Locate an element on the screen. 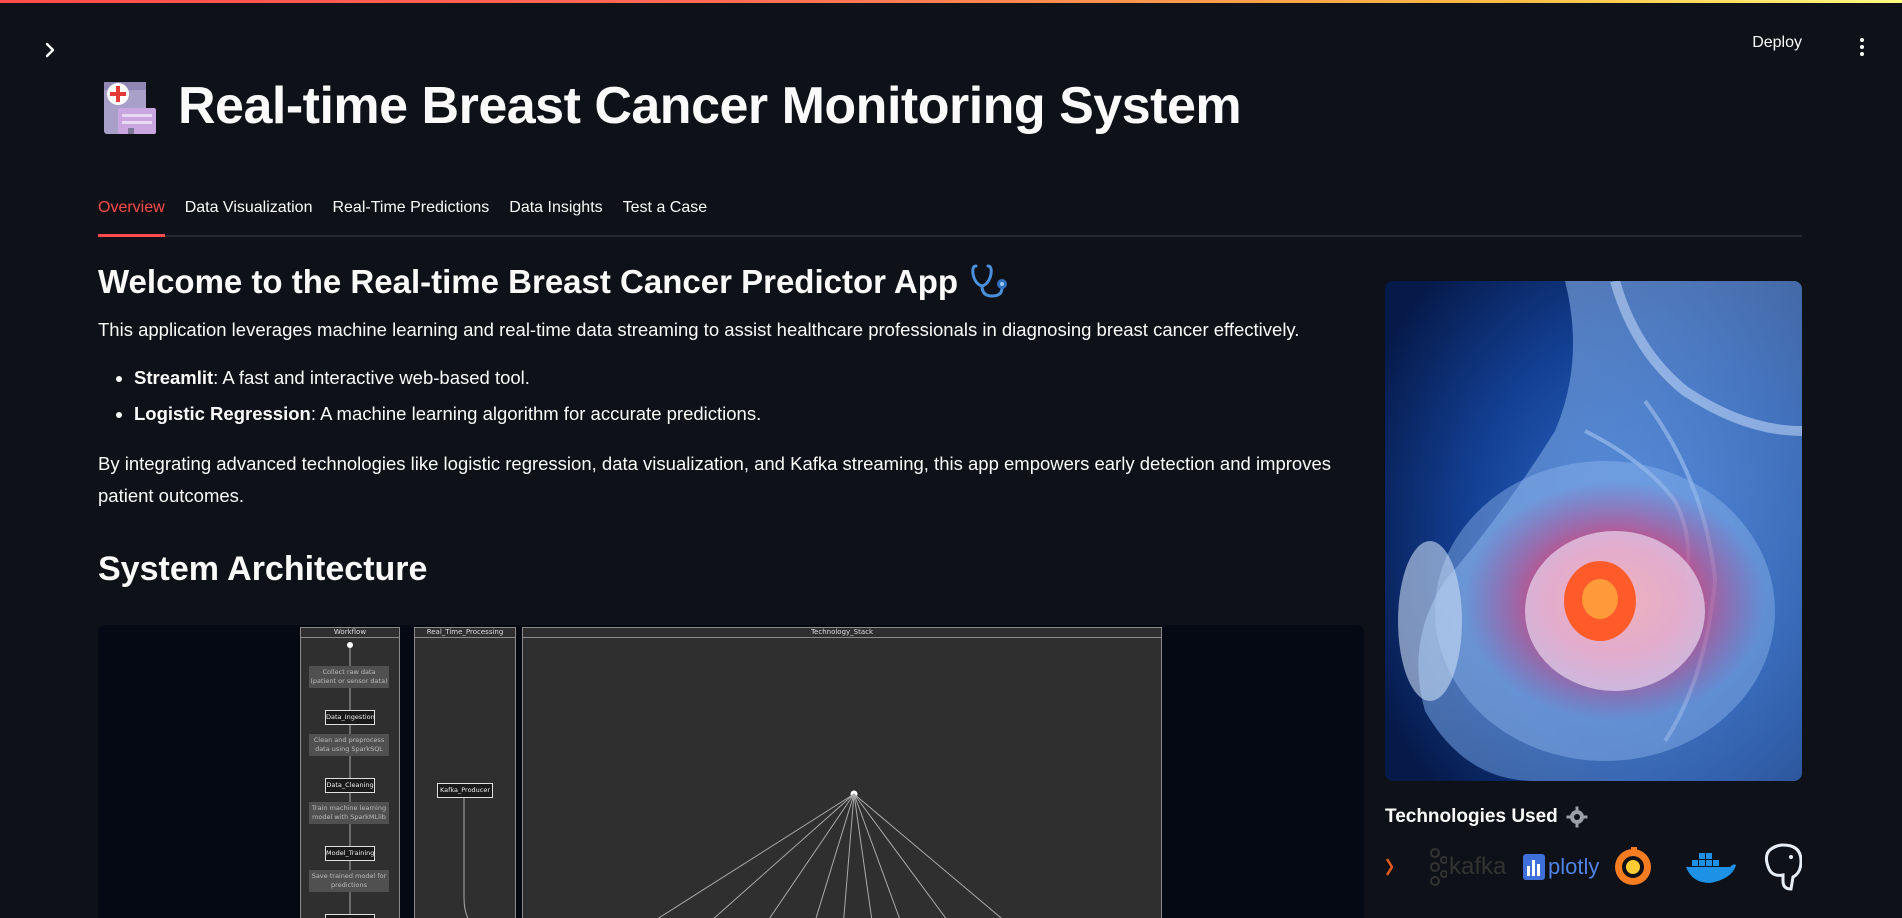  chevron-right-icon is located at coordinates (50, 50).